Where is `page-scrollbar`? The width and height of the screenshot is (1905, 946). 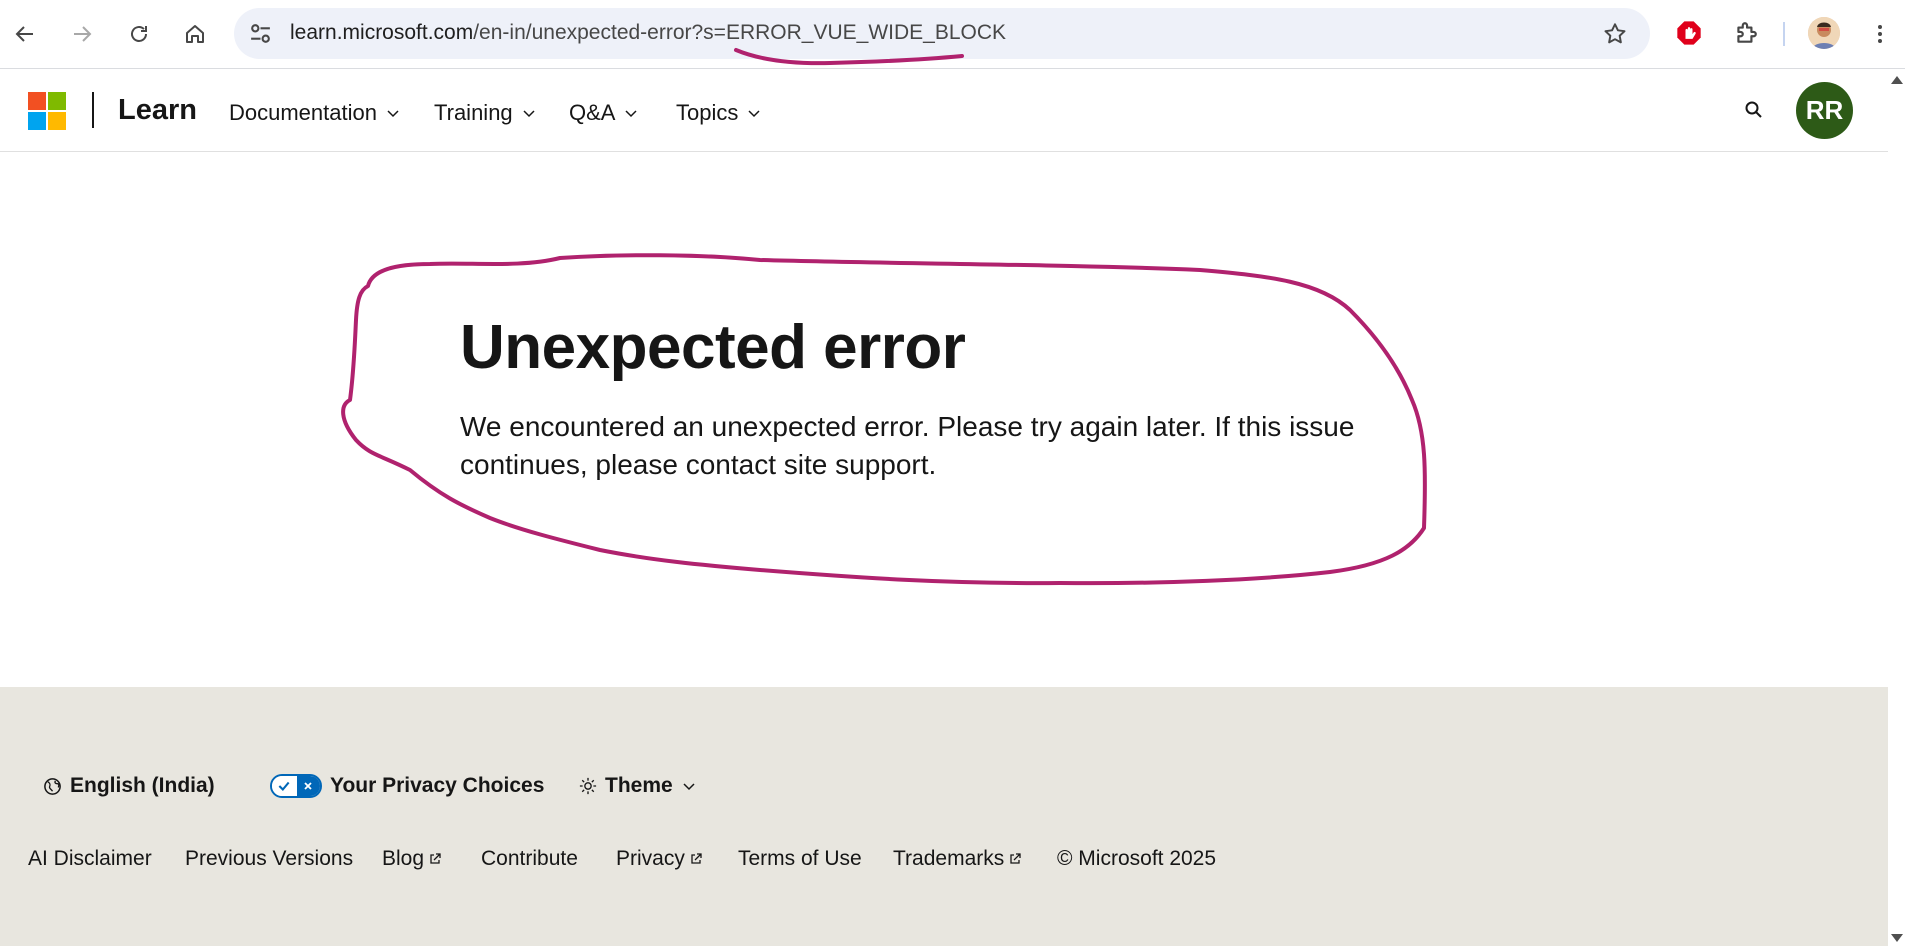 page-scrollbar is located at coordinates (1896, 508).